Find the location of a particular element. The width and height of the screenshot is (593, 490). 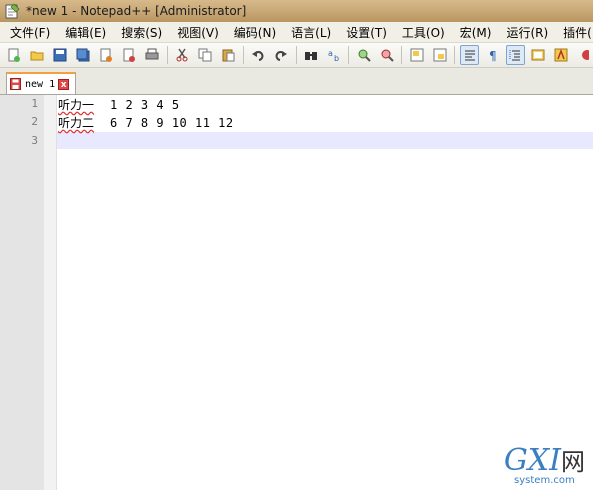

code-line: 听力二 6 7 8 9 10 11 12 is located at coordinates (146, 122).